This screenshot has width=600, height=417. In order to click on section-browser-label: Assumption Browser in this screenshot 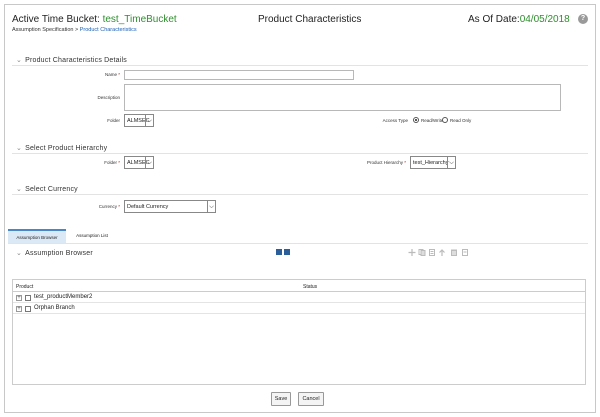, I will do `click(59, 253)`.